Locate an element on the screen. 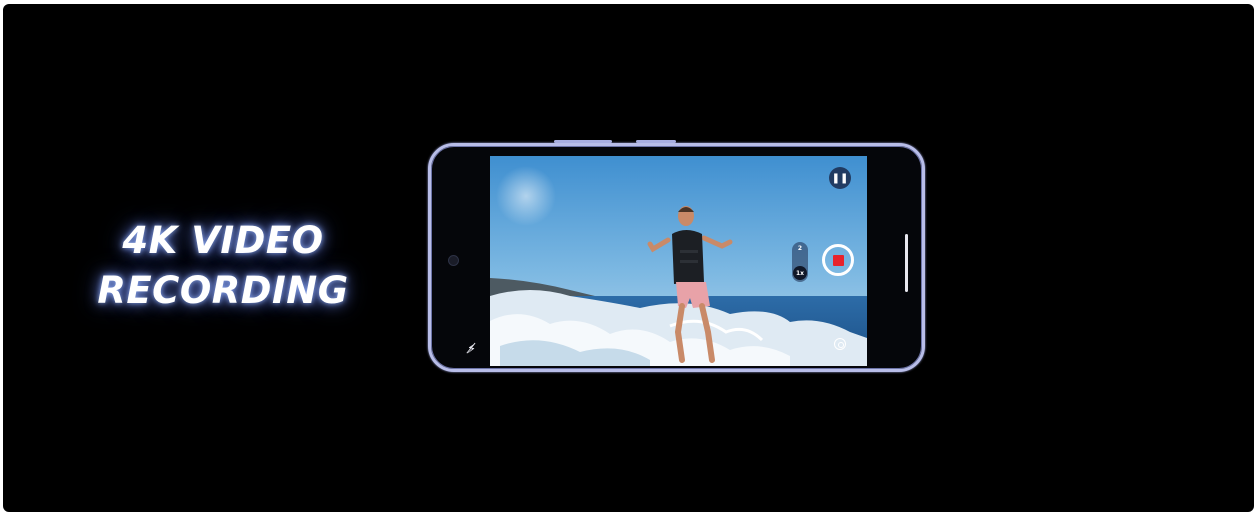  stop-recording-button is located at coordinates (838, 260).